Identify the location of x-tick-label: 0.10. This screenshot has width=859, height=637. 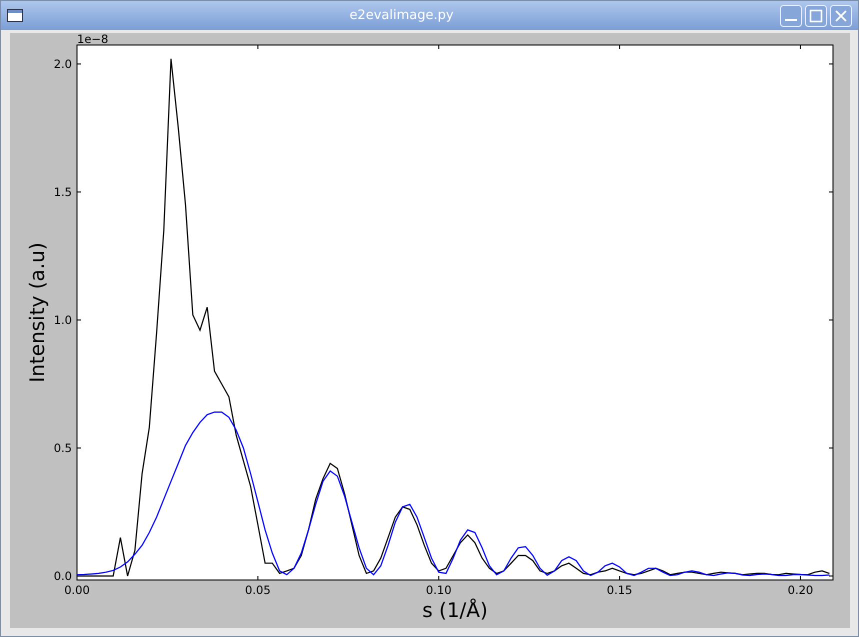
(439, 590).